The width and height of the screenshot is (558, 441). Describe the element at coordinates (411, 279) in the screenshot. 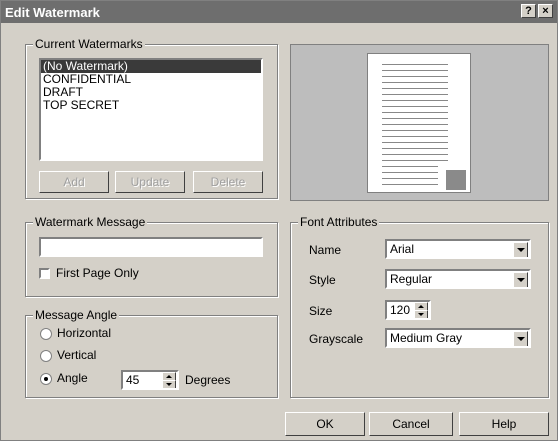

I see `font-style-value: Regular` at that location.